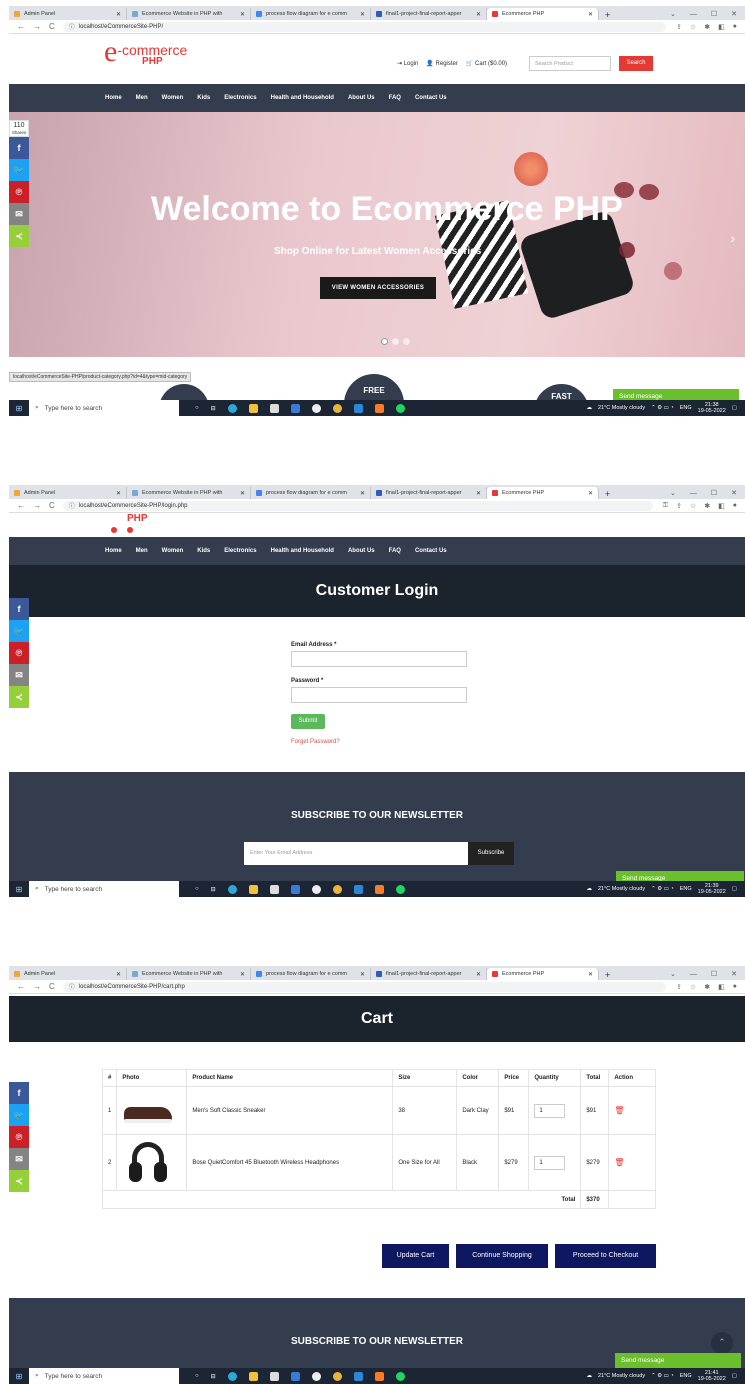 This screenshot has height=1385, width=745. What do you see at coordinates (19, 1115) in the screenshot?
I see `twitter-icon: 🐦` at bounding box center [19, 1115].